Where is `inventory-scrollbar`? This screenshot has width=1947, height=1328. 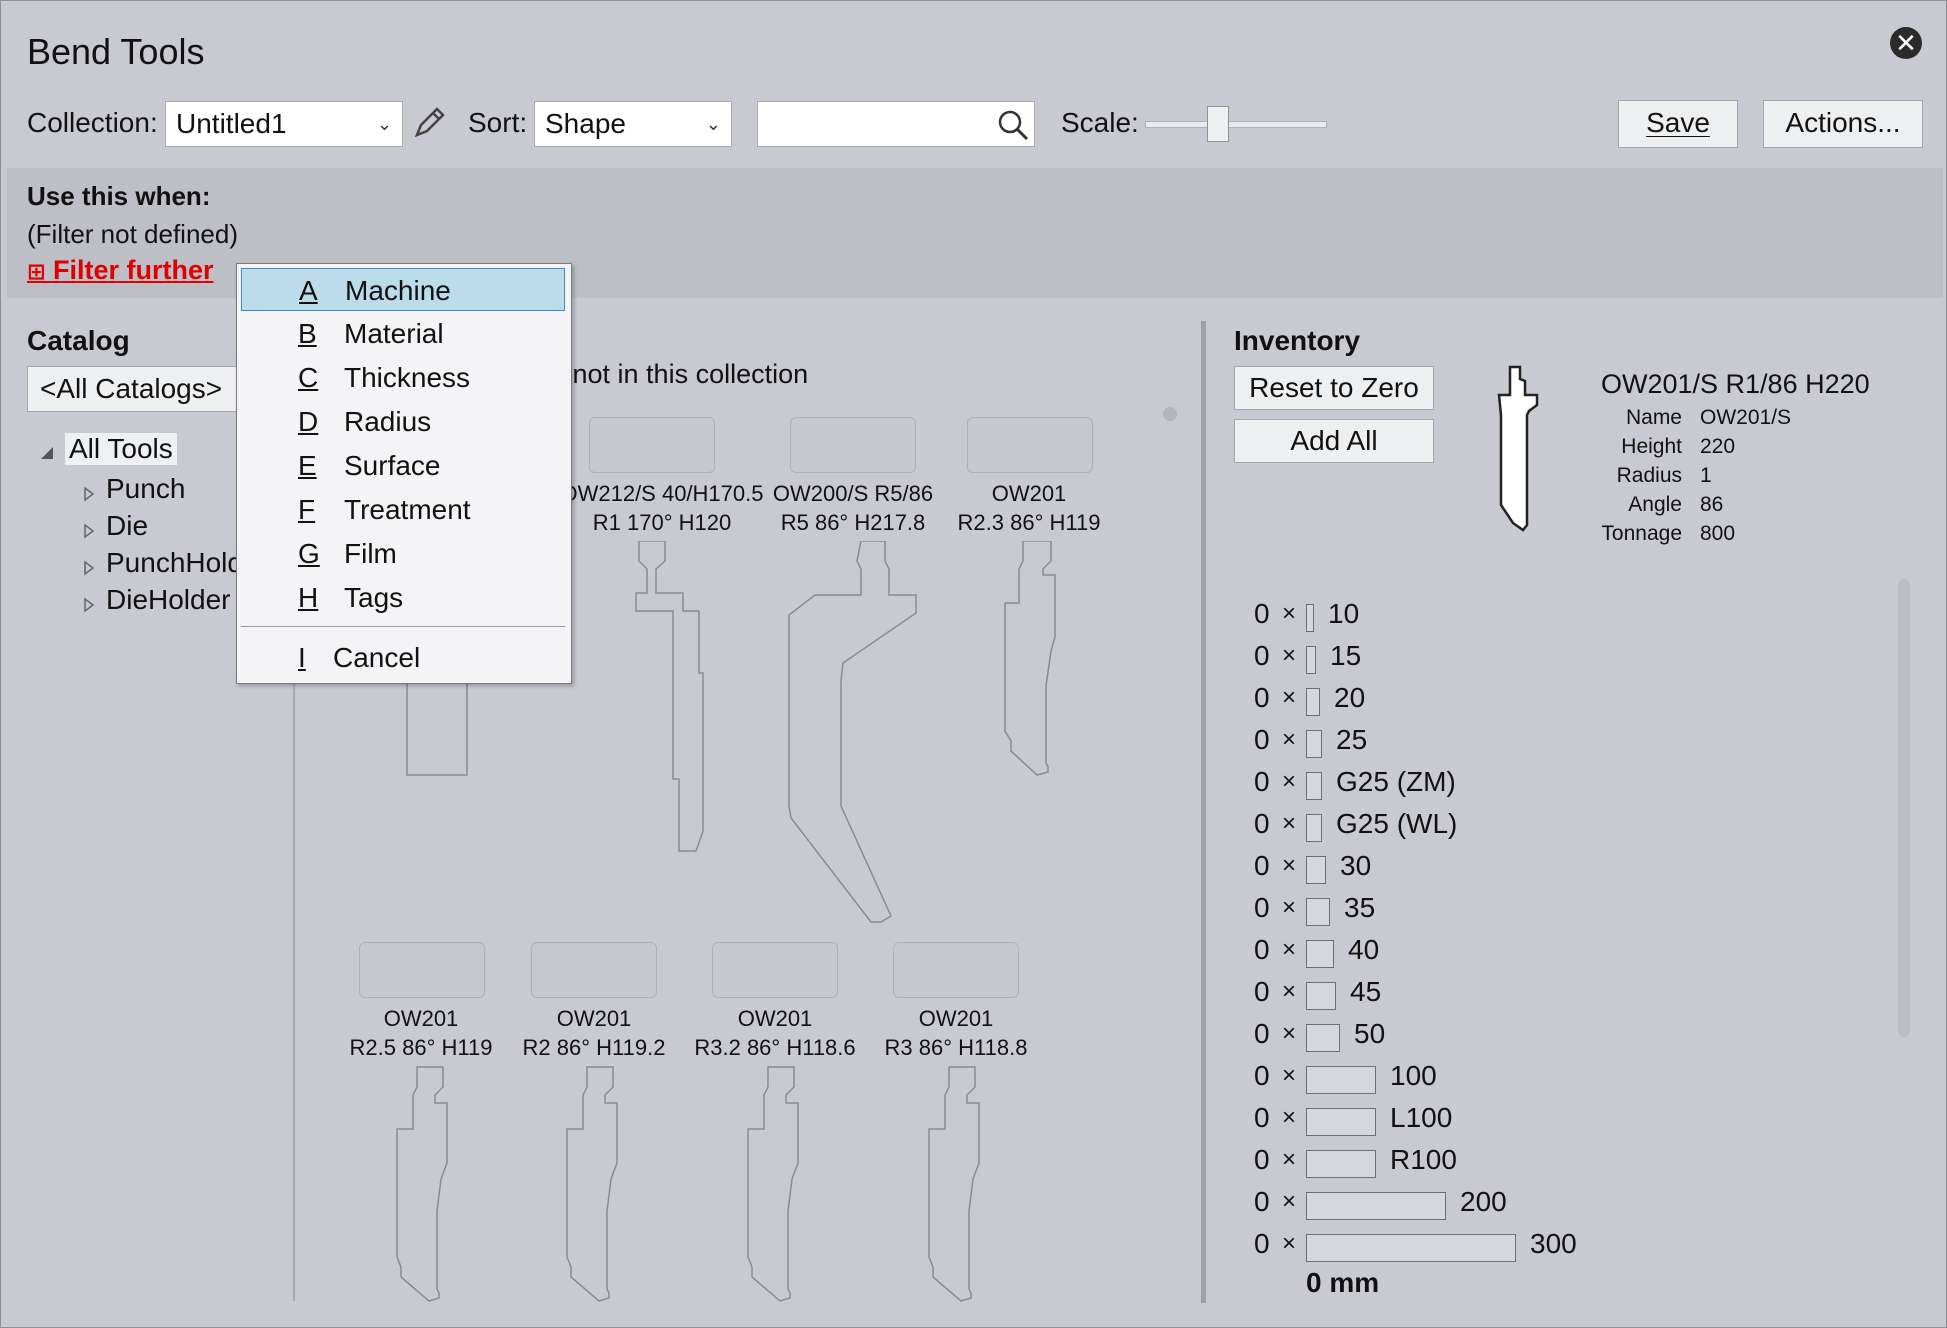
inventory-scrollbar is located at coordinates (1904, 808).